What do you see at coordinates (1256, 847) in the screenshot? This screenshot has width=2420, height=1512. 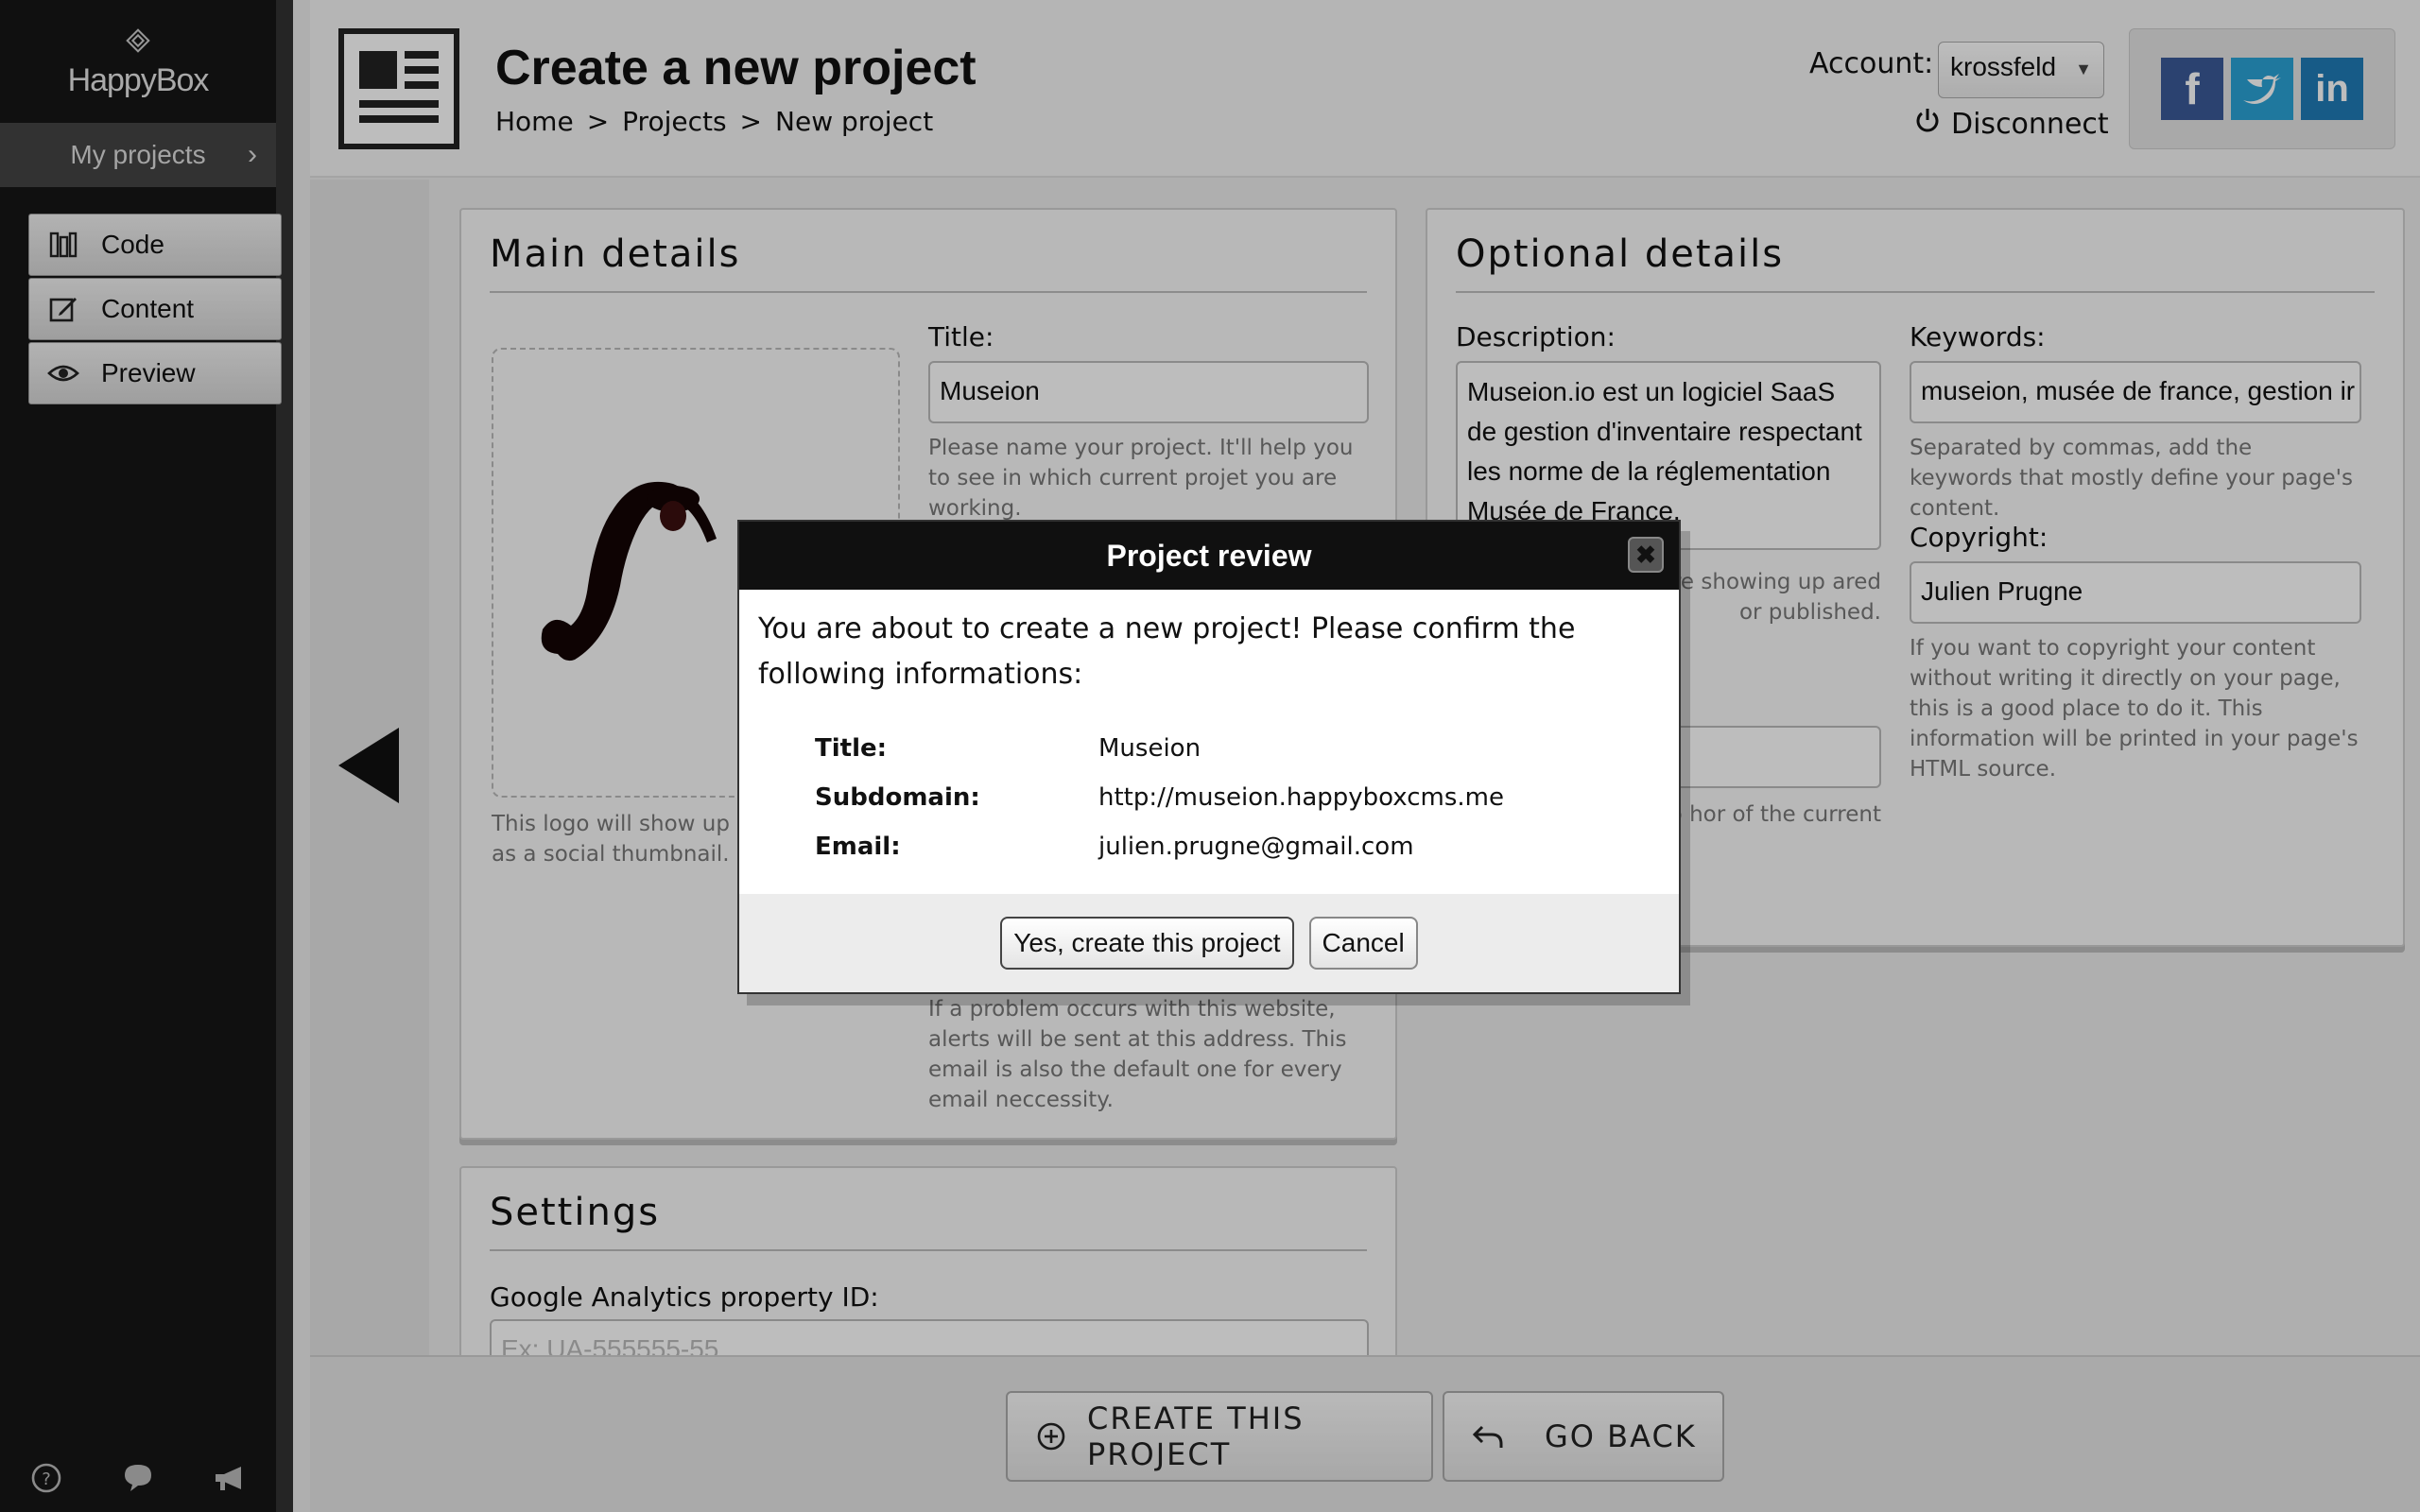 I see `summary-value: julien.prugne@gmail.com` at bounding box center [1256, 847].